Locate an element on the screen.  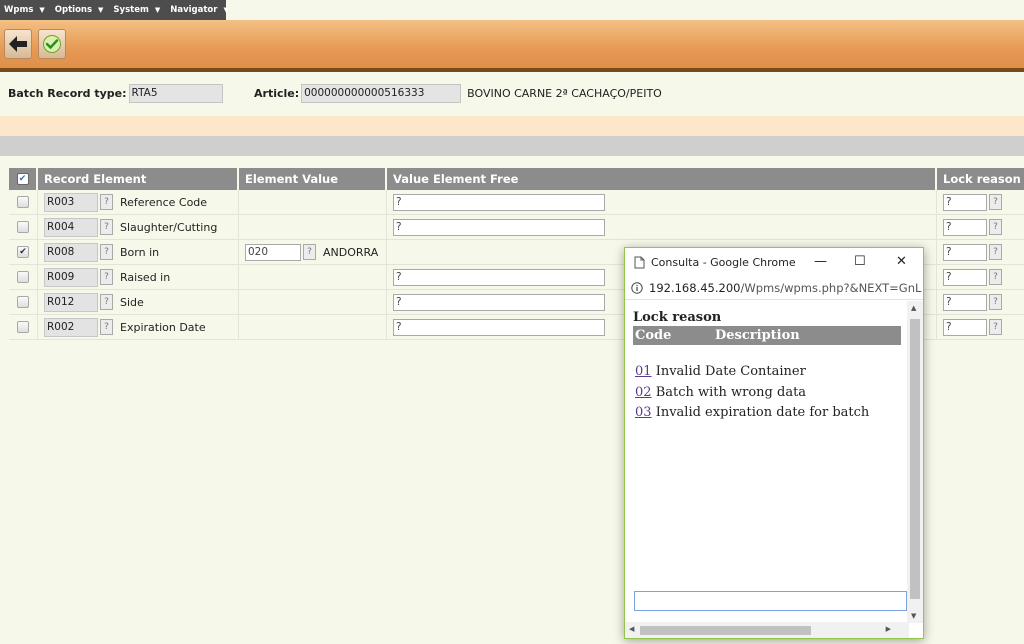
horizontal-scrollbar: ◀ ▶ is located at coordinates (767, 630).